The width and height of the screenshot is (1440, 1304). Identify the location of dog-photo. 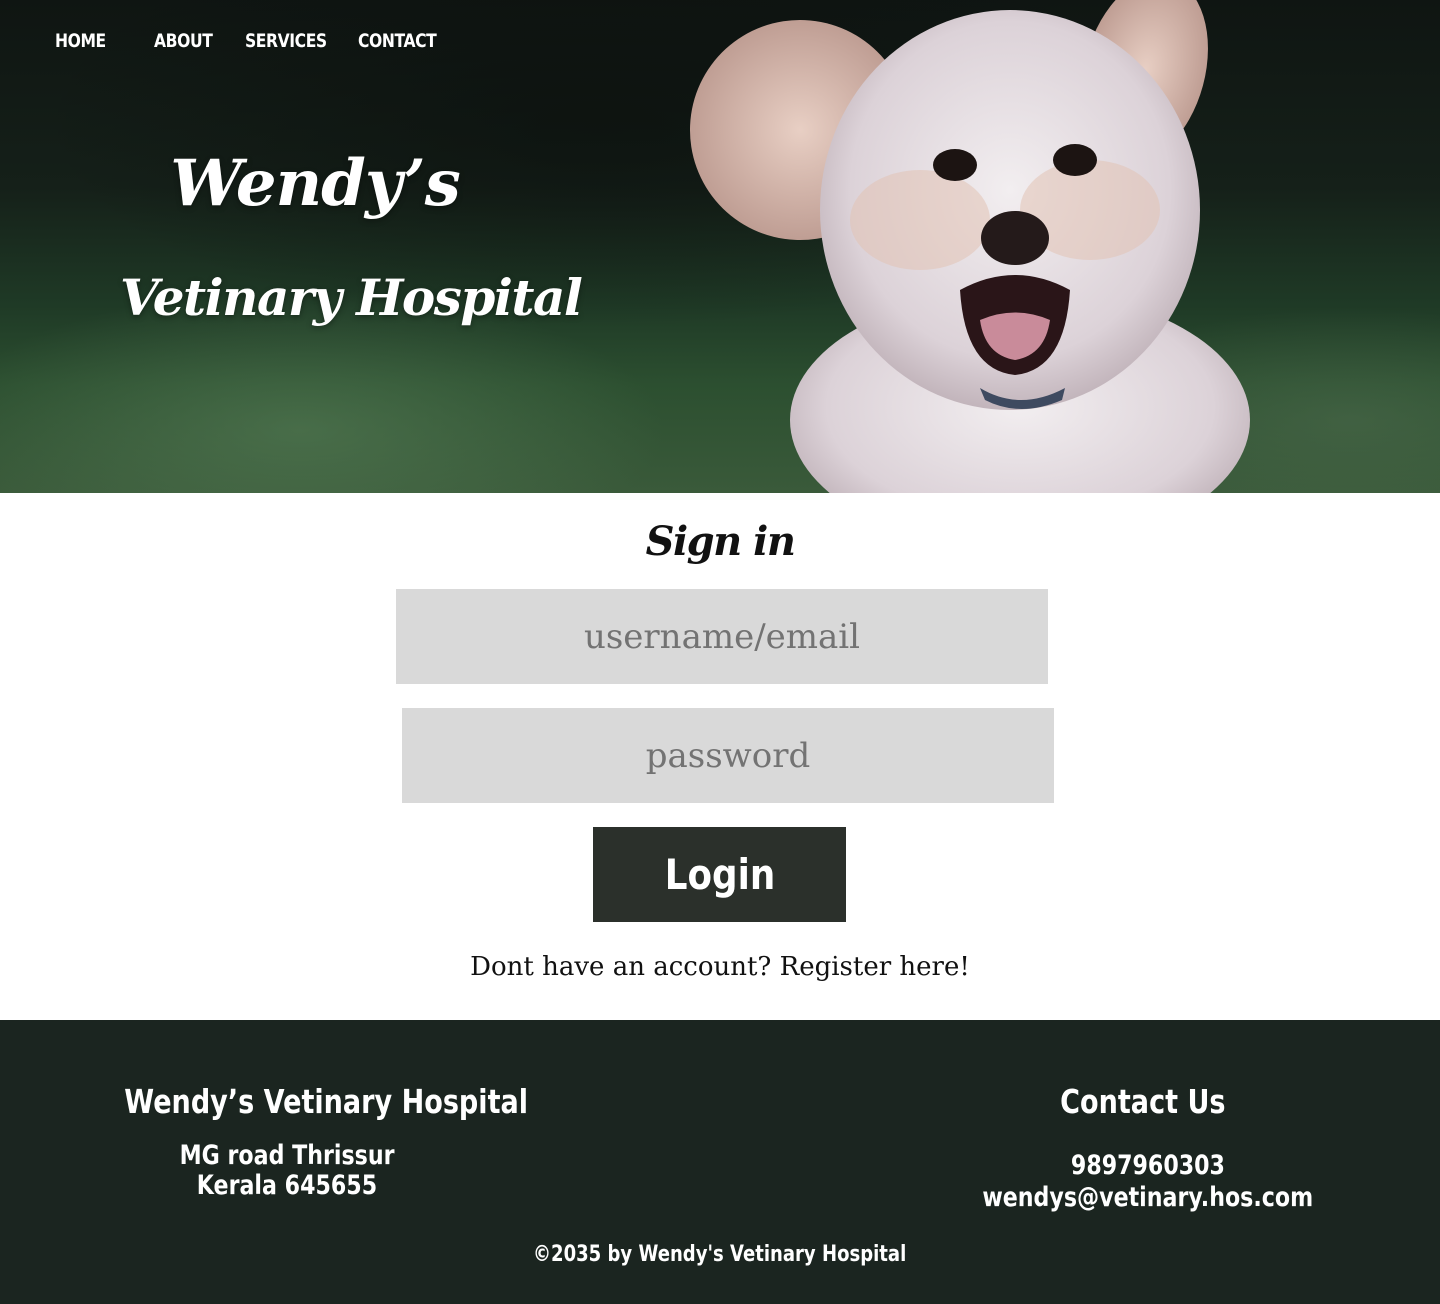
(970, 246).